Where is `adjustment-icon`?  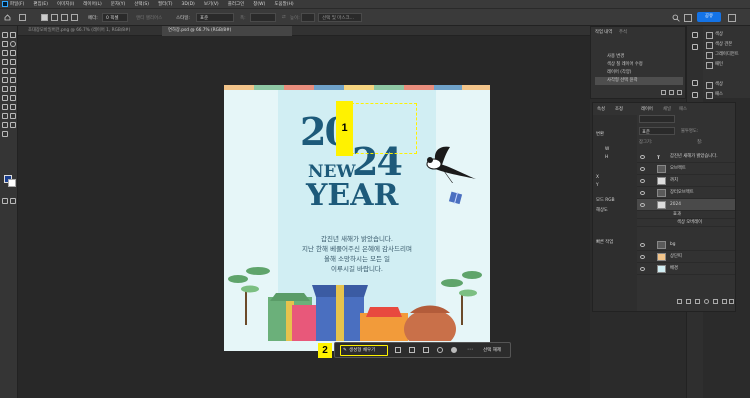 adjustment-icon is located at coordinates (454, 350).